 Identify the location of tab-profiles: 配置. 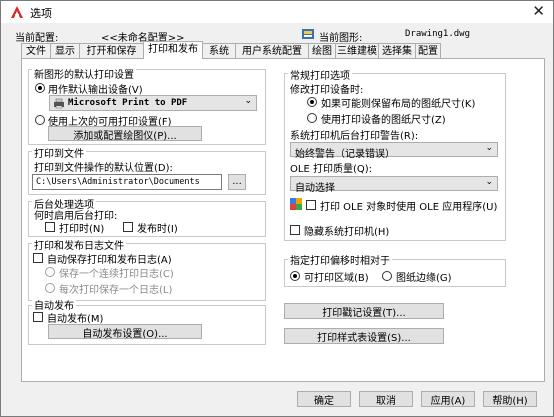
(428, 50).